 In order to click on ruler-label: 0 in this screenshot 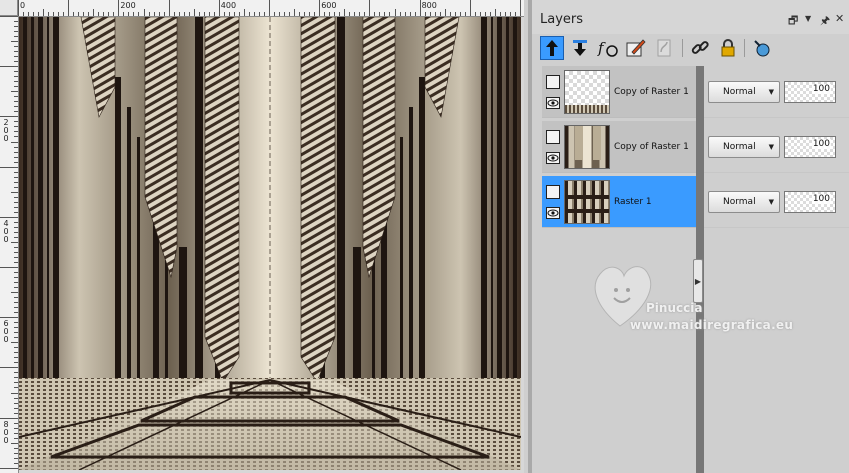, I will do `click(23, 5)`.